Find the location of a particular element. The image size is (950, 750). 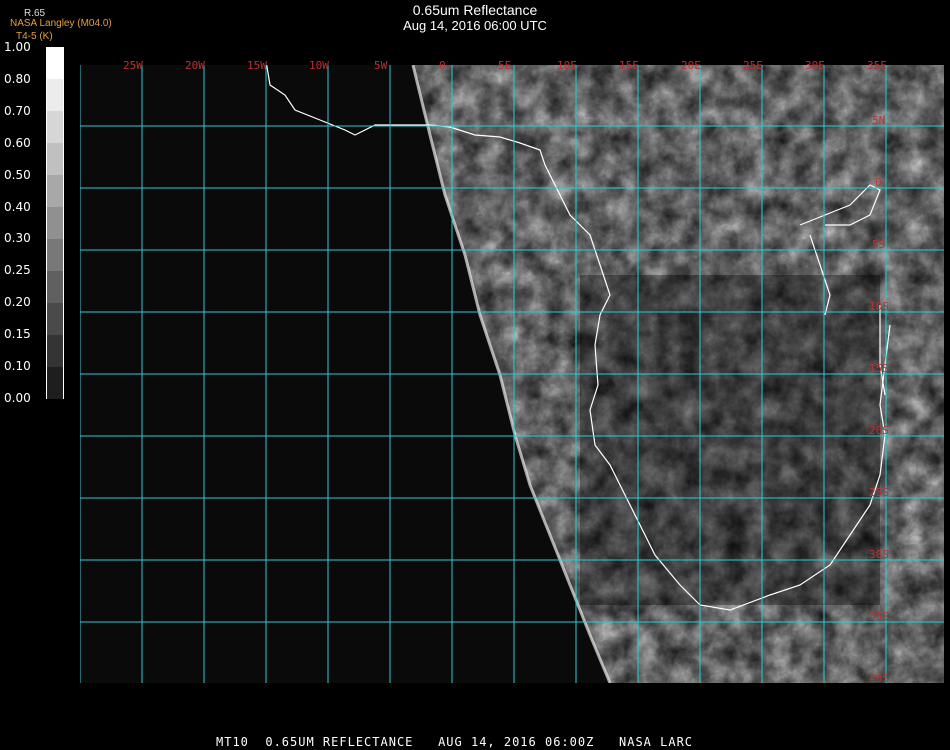

longitude-label: 15W is located at coordinates (257, 65).